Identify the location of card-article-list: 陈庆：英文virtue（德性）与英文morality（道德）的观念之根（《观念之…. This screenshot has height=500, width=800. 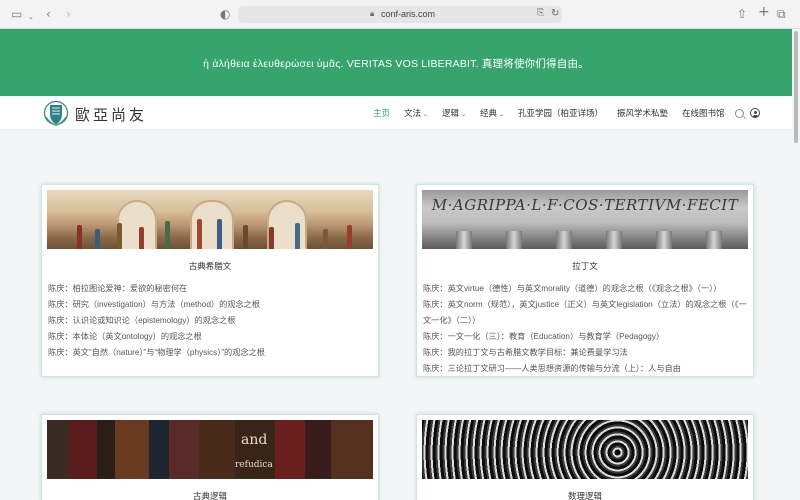
(586, 329).